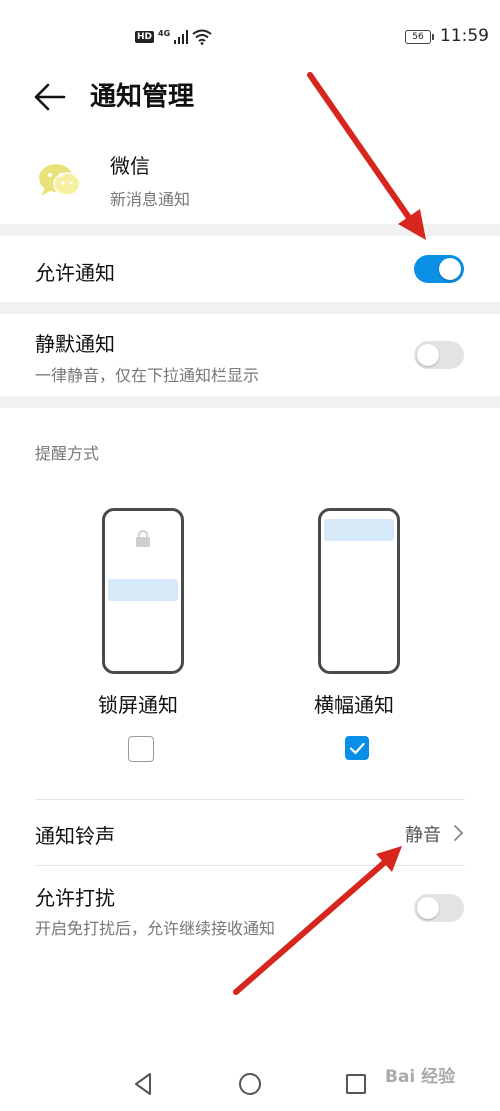  Describe the element at coordinates (150, 199) in the screenshot. I see `app-subtitle: 新消息通知` at that location.